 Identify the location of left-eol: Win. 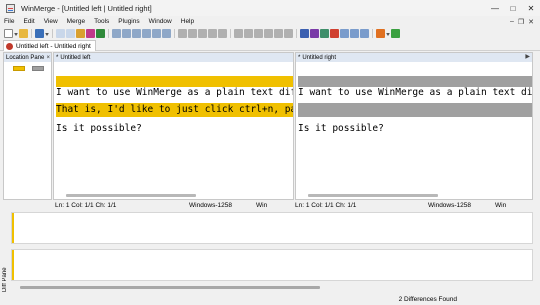
(262, 205).